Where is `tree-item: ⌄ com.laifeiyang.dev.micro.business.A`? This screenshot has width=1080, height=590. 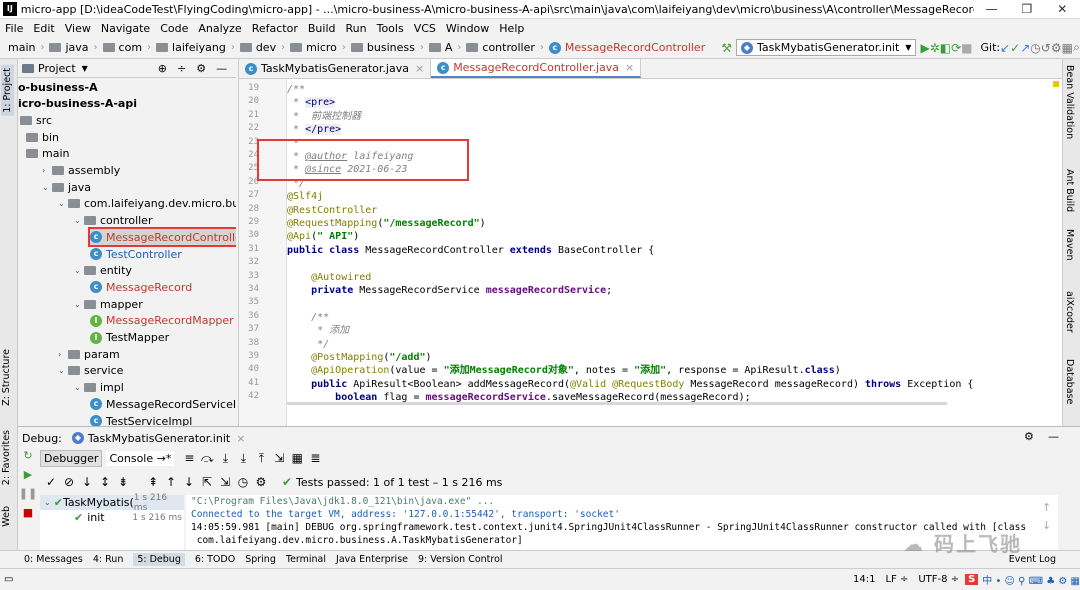 tree-item: ⌄ com.laifeiyang.dev.micro.business.A is located at coordinates (147, 204).